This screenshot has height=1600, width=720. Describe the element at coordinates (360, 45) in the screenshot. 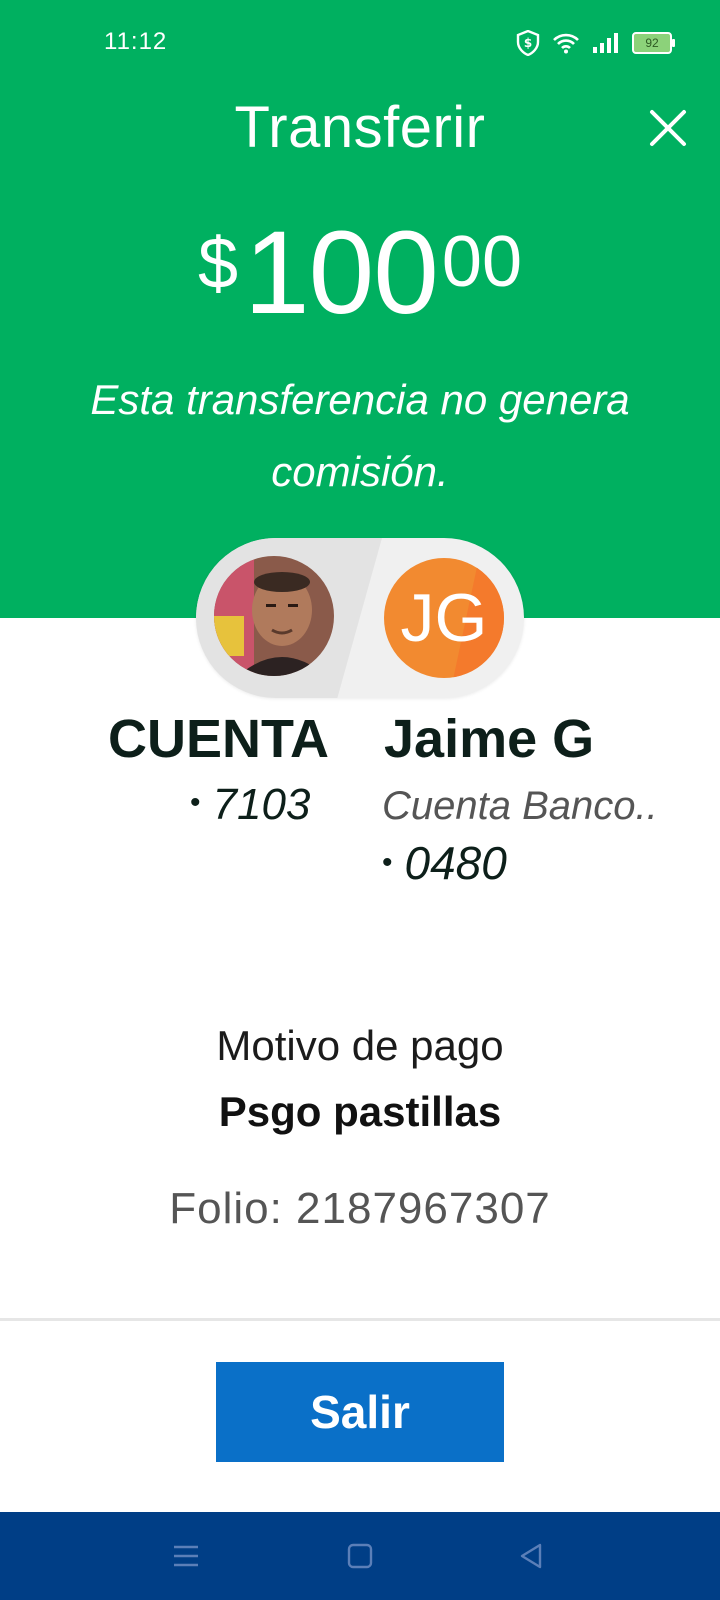

I see `status-bar: 11:12 $ 92` at that location.